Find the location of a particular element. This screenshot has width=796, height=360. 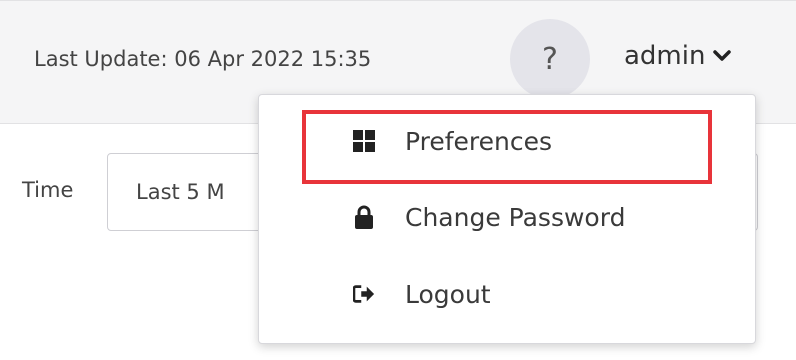

lock-icon is located at coordinates (364, 217).